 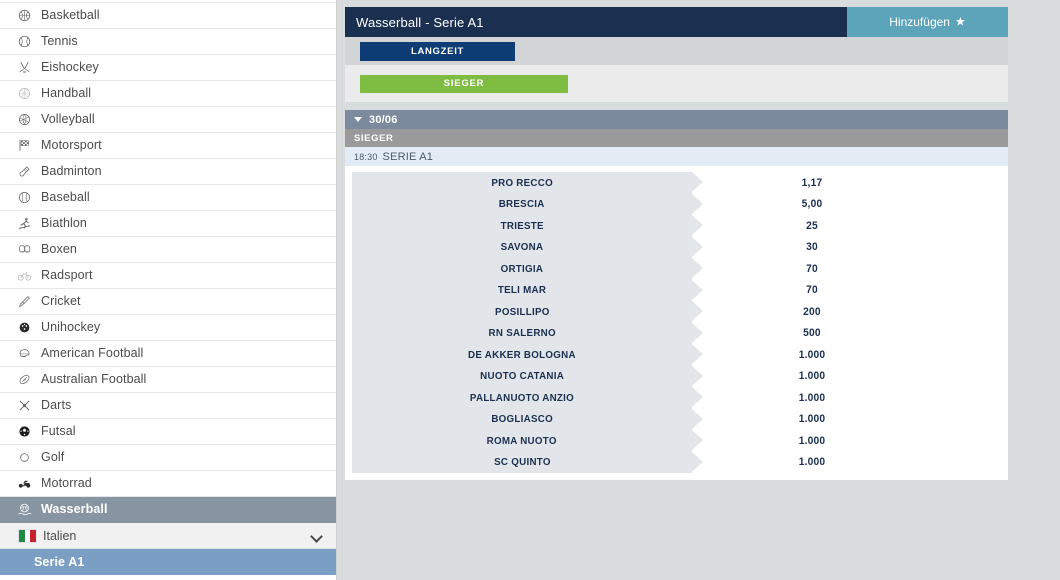 I want to click on sidebar-item-label: Darts, so click(x=56, y=405).